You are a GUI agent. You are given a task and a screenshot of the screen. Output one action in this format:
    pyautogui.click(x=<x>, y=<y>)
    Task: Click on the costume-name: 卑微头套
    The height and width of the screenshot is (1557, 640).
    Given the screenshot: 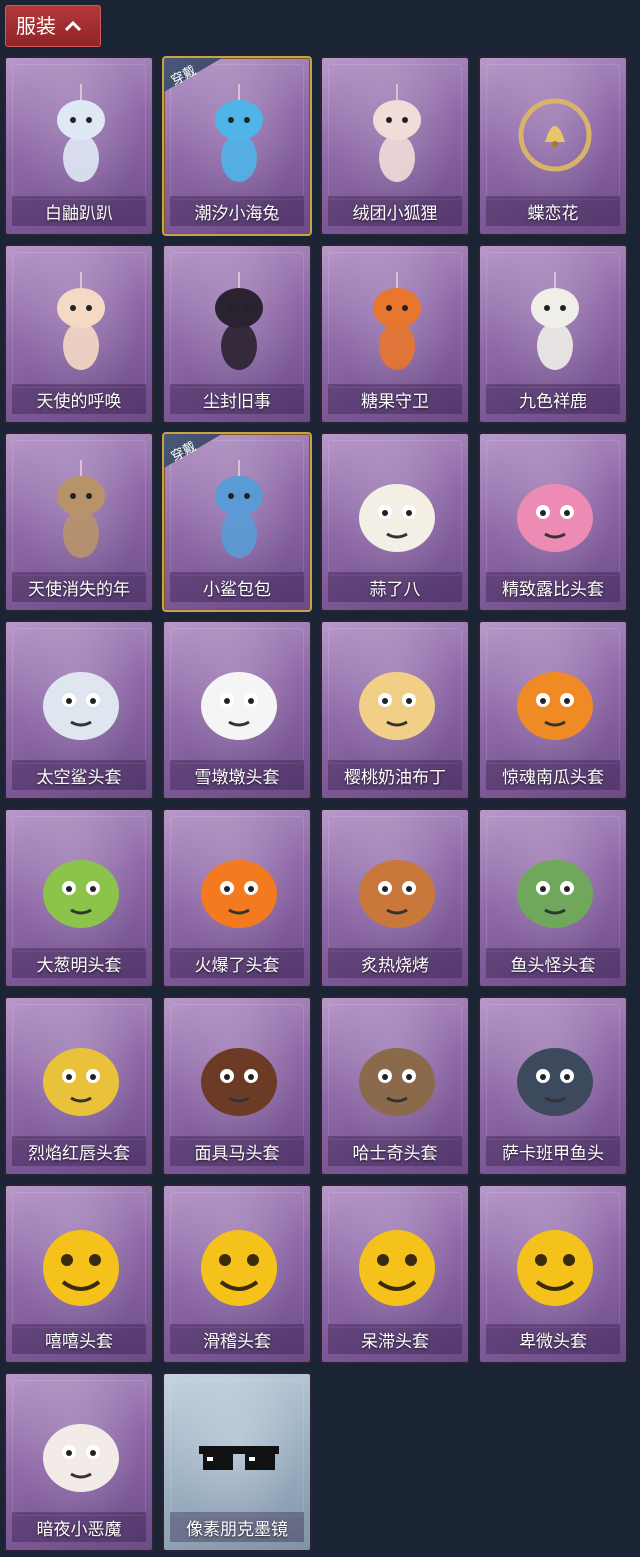 What is the action you would take?
    pyautogui.click(x=553, y=1341)
    